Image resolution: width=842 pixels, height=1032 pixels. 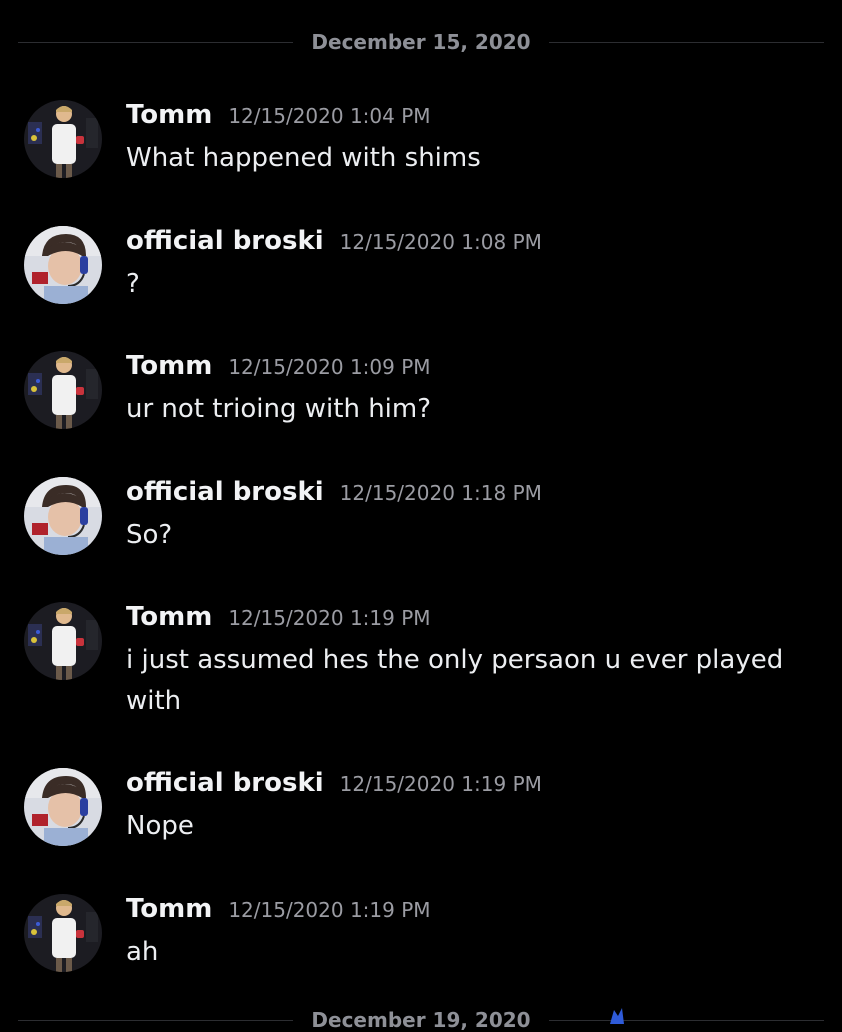 What do you see at coordinates (617, 1016) in the screenshot?
I see `blue-emoji-icon` at bounding box center [617, 1016].